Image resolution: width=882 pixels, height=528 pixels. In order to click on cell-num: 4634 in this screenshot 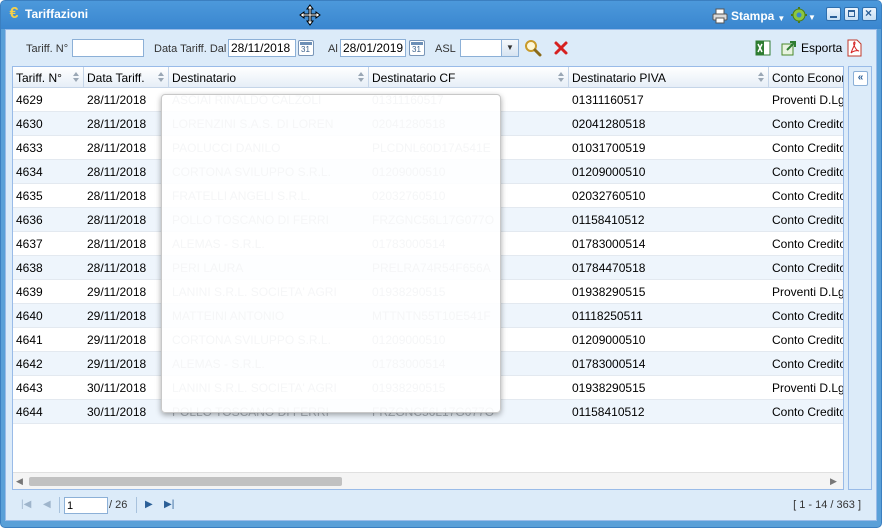, I will do `click(29, 172)`.